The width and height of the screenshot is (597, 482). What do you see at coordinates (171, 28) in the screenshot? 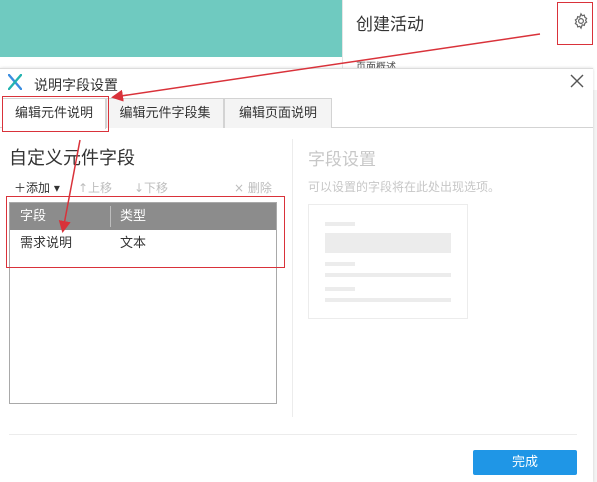
I see `app-header-bar` at bounding box center [171, 28].